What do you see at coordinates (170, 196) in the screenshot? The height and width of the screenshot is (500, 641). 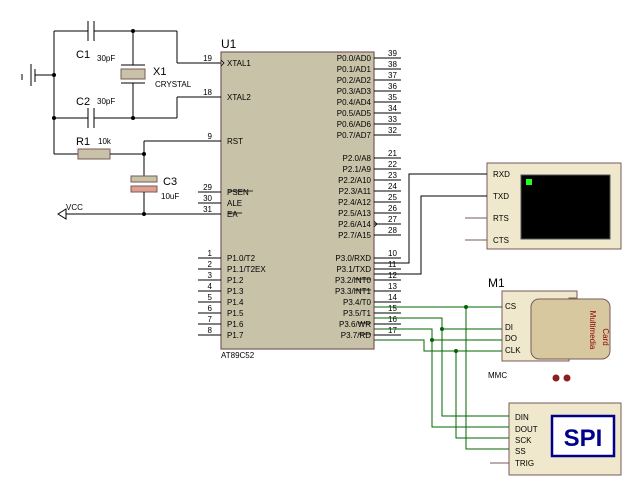 I see `c3-value: 10uF` at bounding box center [170, 196].